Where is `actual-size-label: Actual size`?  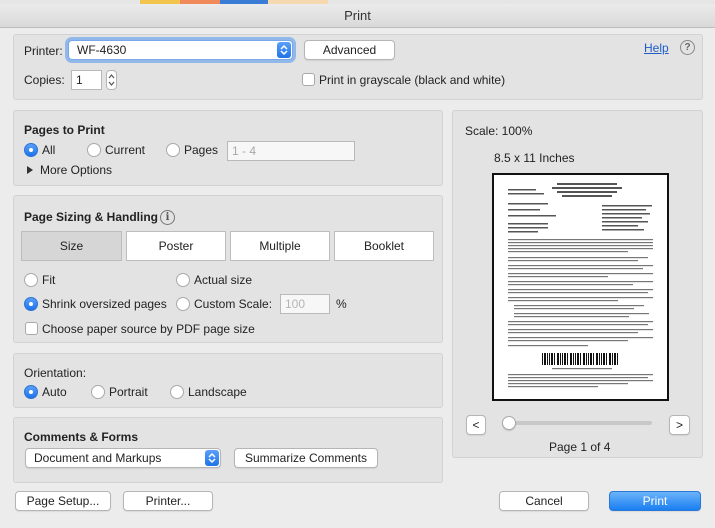 actual-size-label: Actual size is located at coordinates (223, 280).